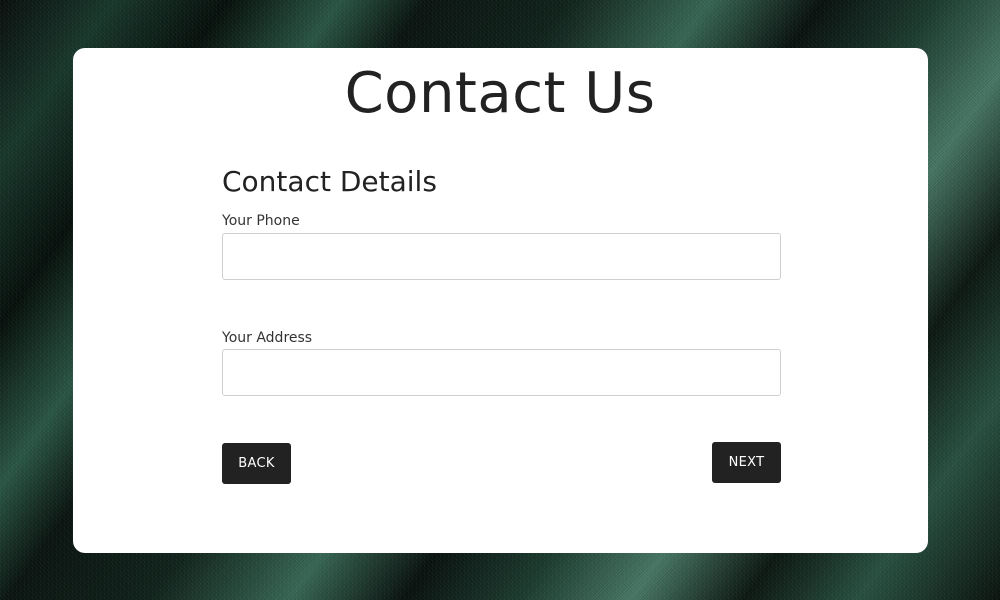 The image size is (1000, 600). I want to click on address-label: Your Address, so click(267, 338).